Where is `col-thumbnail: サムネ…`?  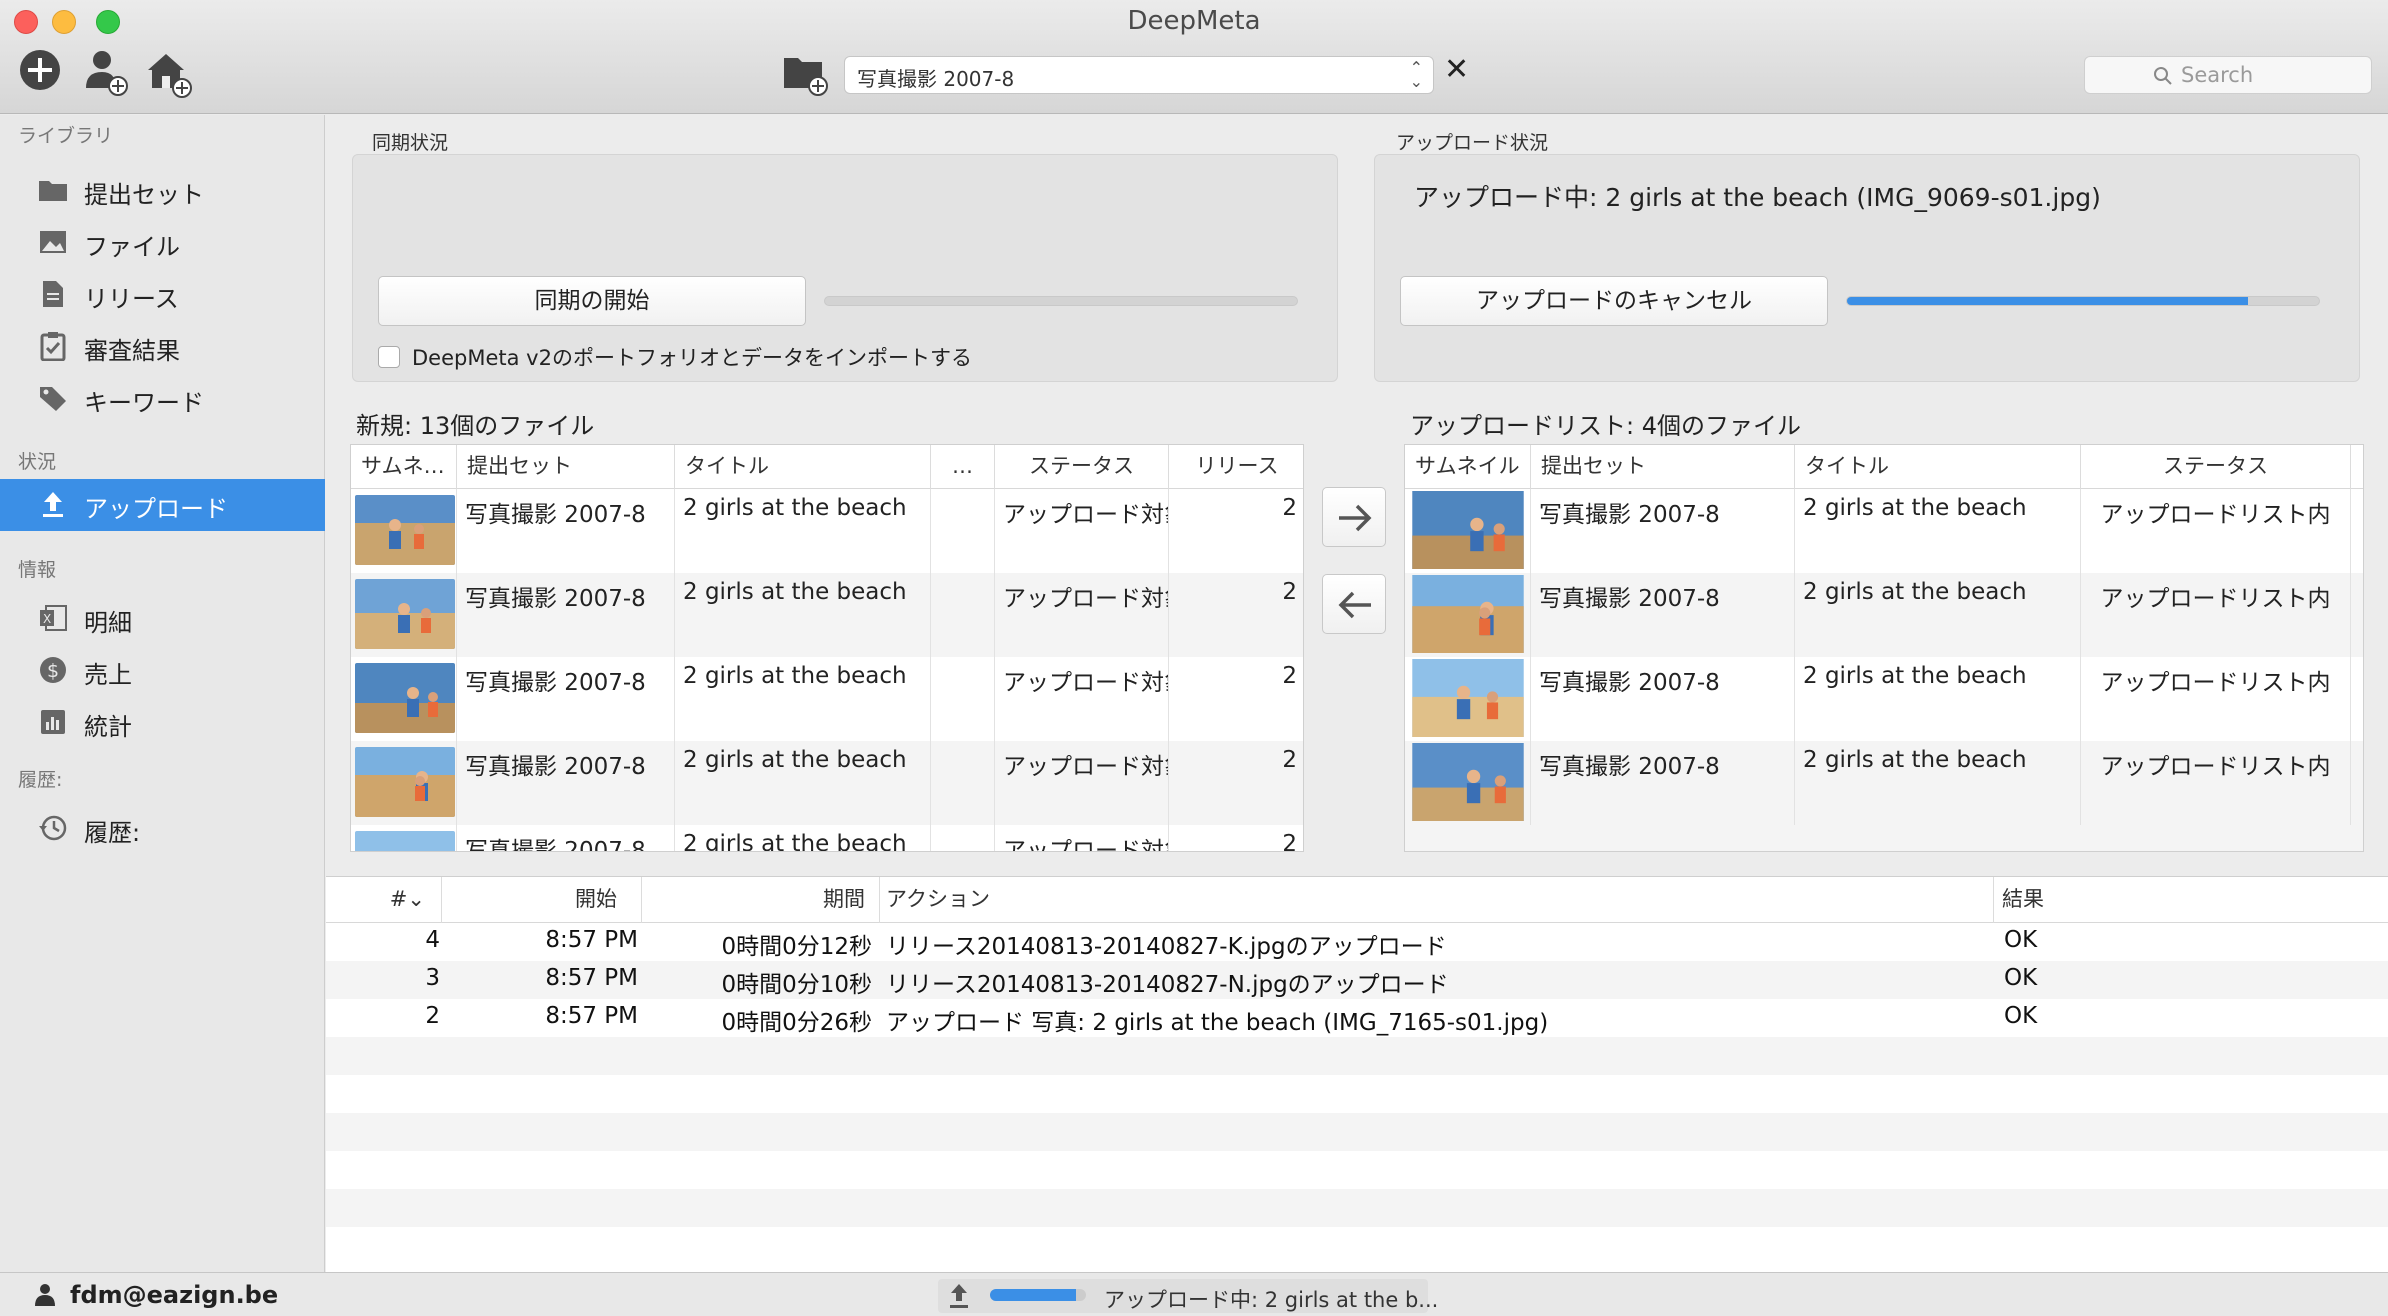 col-thumbnail: サムネ… is located at coordinates (404, 467).